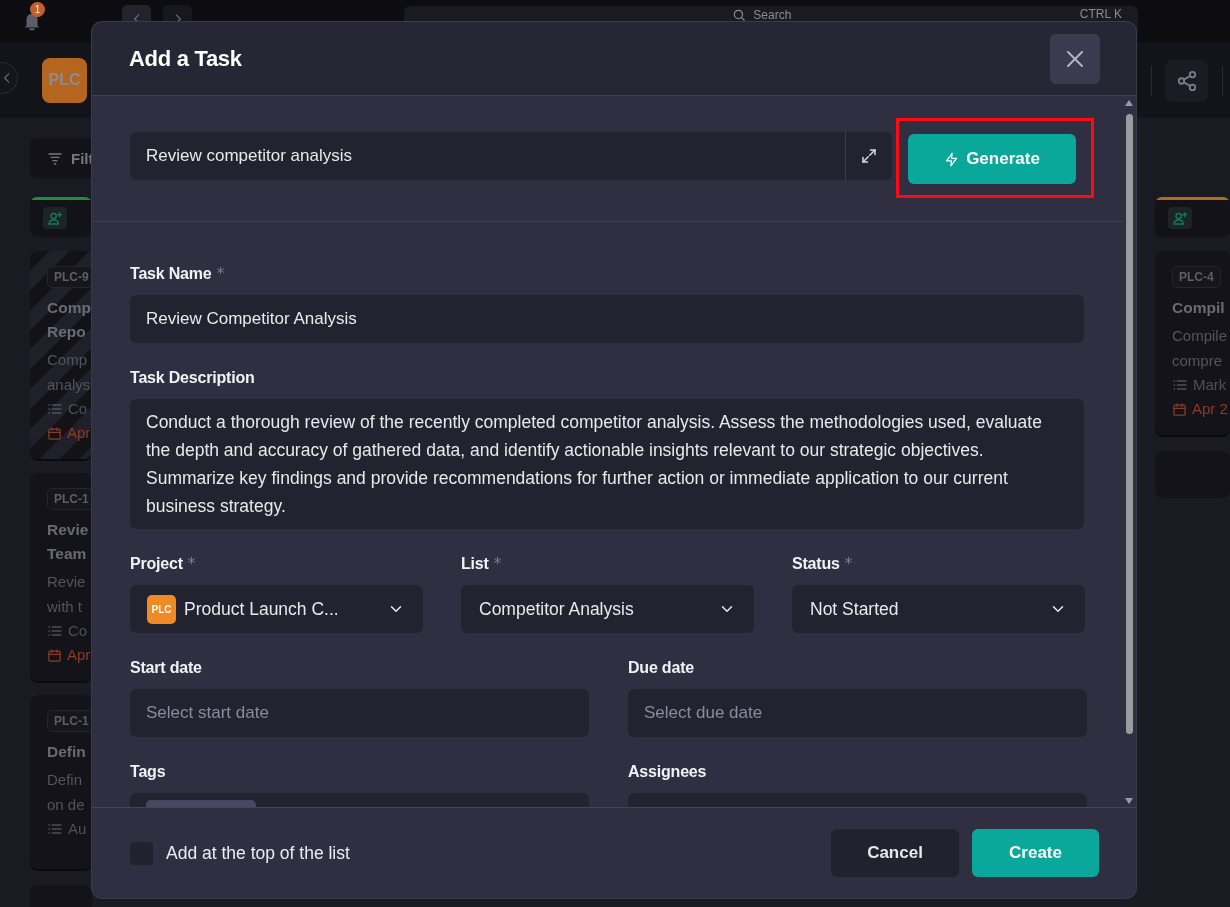 This screenshot has width=1230, height=907. I want to click on field-label: Due date, so click(661, 668).